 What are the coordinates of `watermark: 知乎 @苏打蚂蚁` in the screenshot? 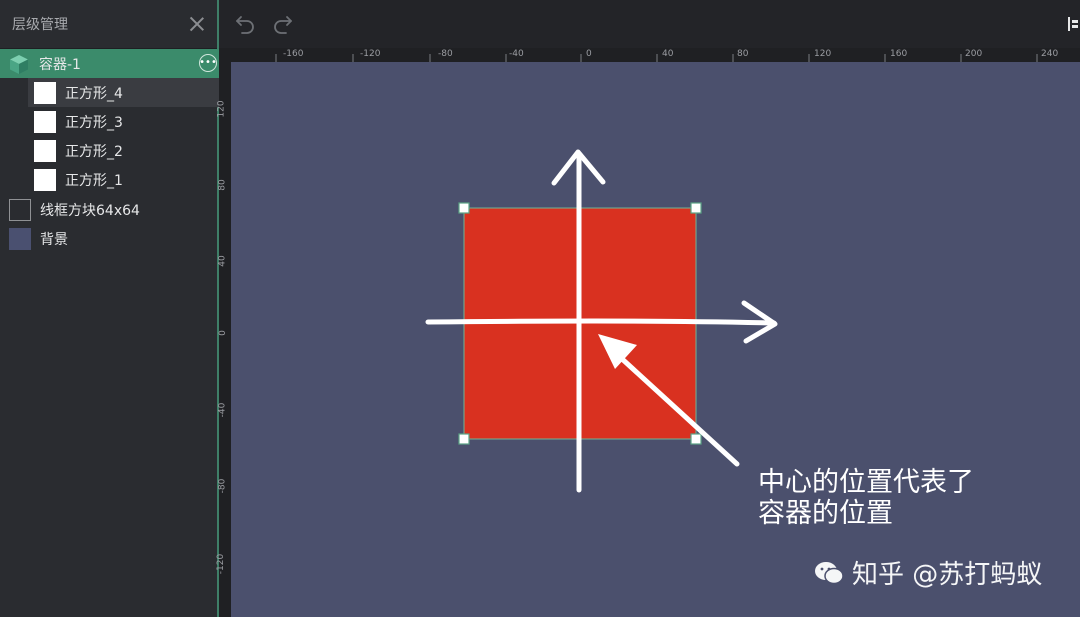 It's located at (928, 572).